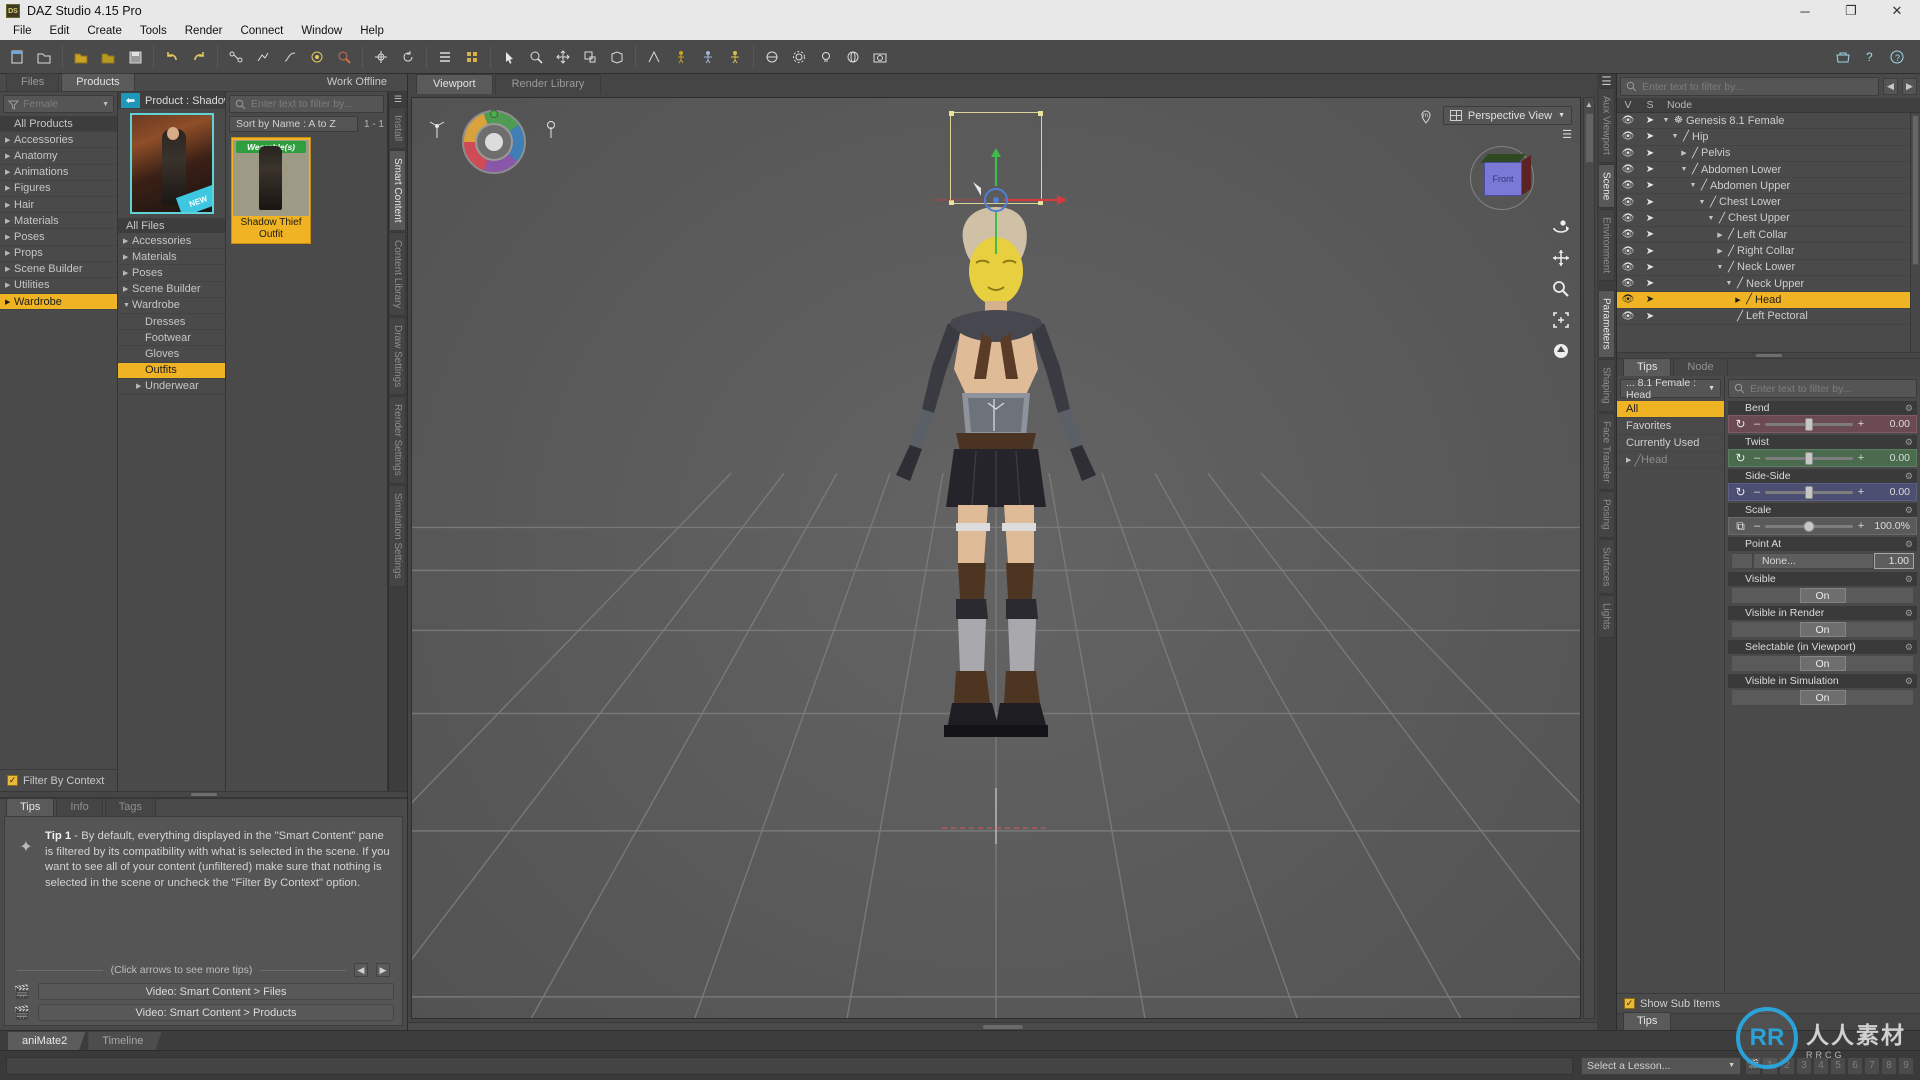  Describe the element at coordinates (1561, 351) in the screenshot. I see `reset-icon` at that location.